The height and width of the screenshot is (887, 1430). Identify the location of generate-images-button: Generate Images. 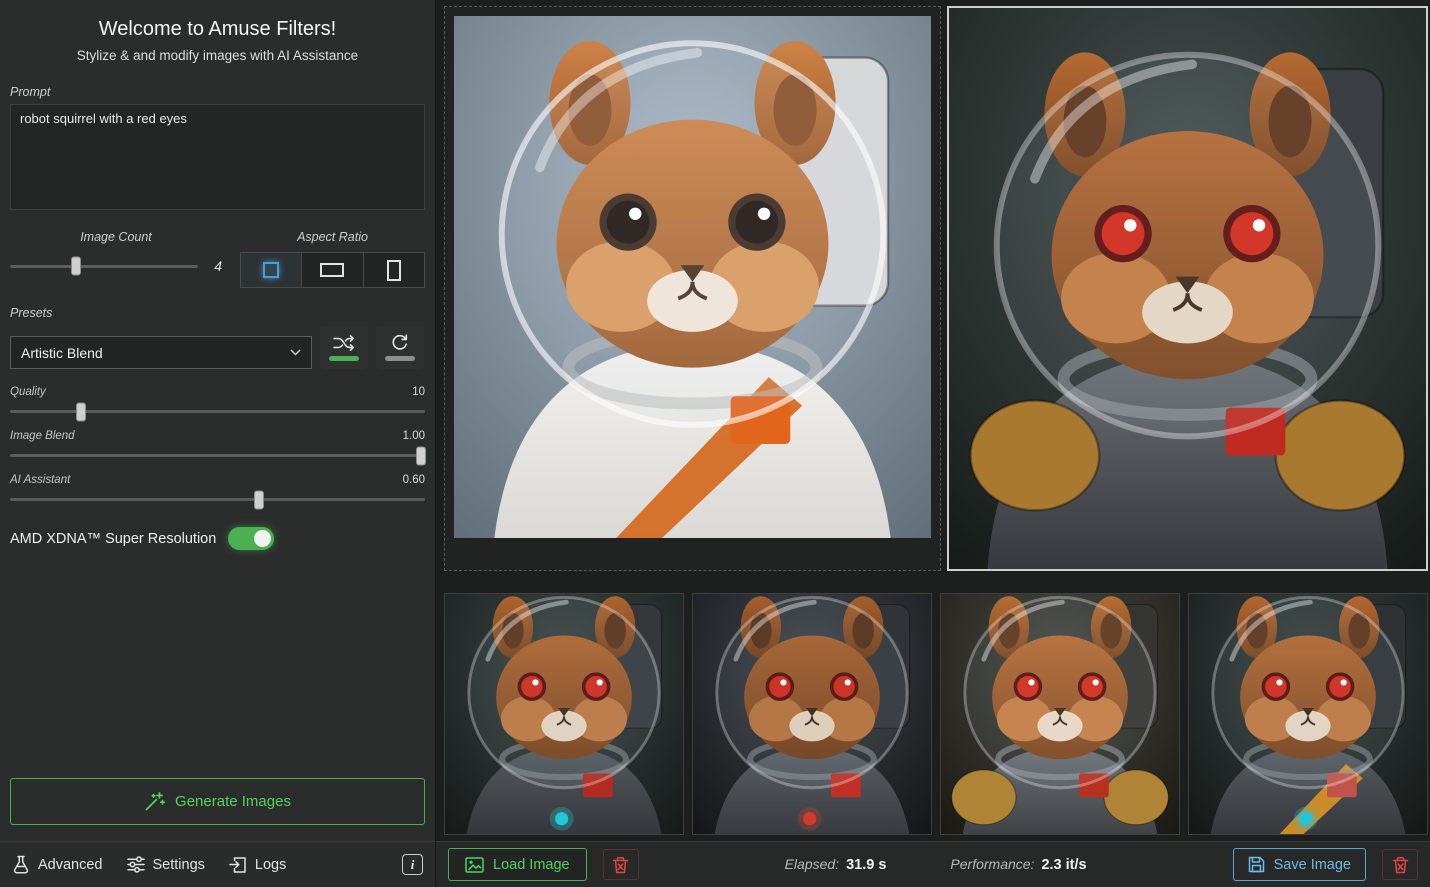
(217, 801).